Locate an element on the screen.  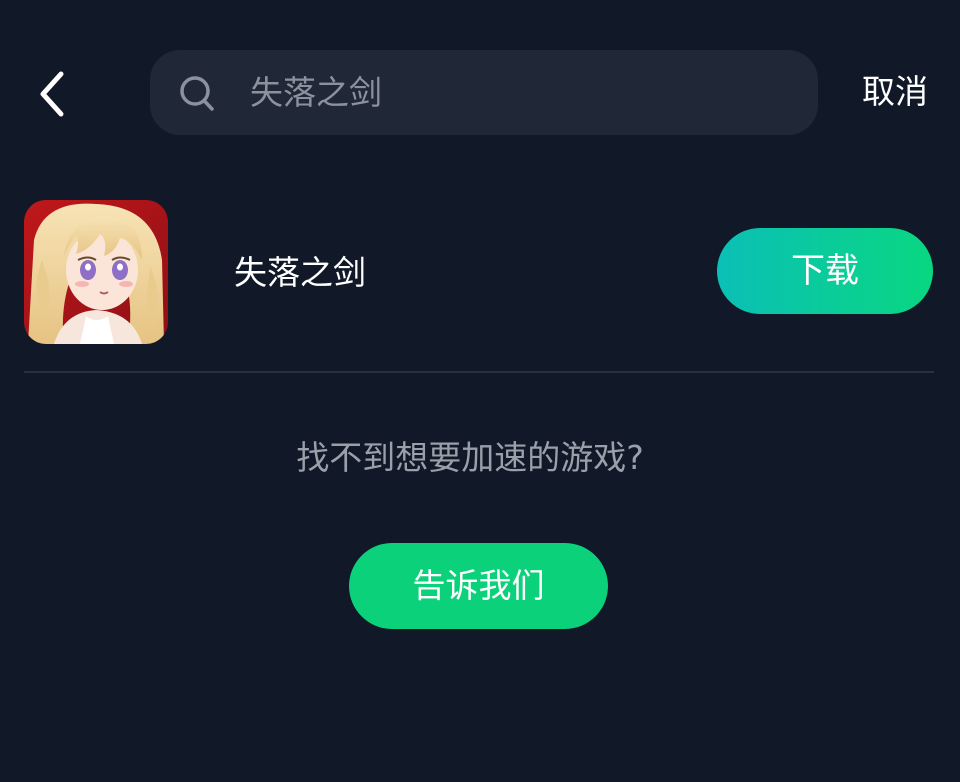
search-icon is located at coordinates (197, 93).